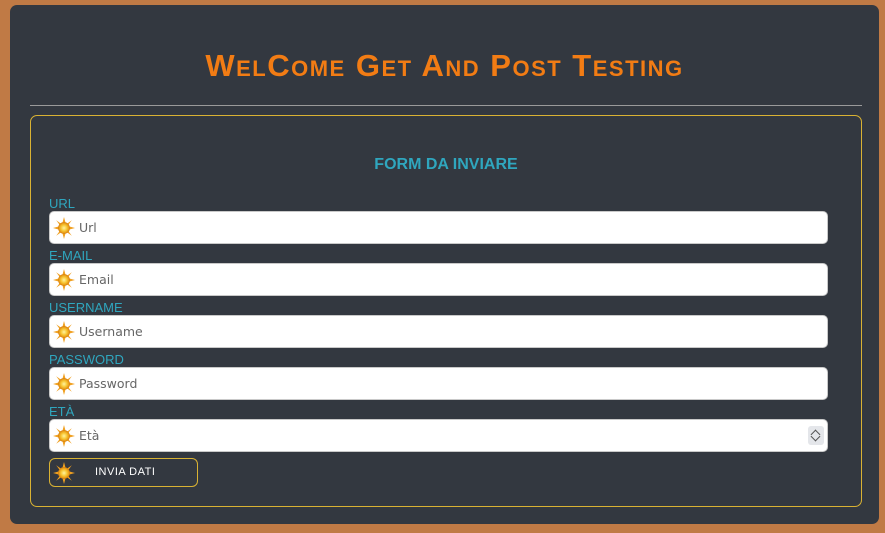  Describe the element at coordinates (62, 203) in the screenshot. I see `url-label: URL` at that location.